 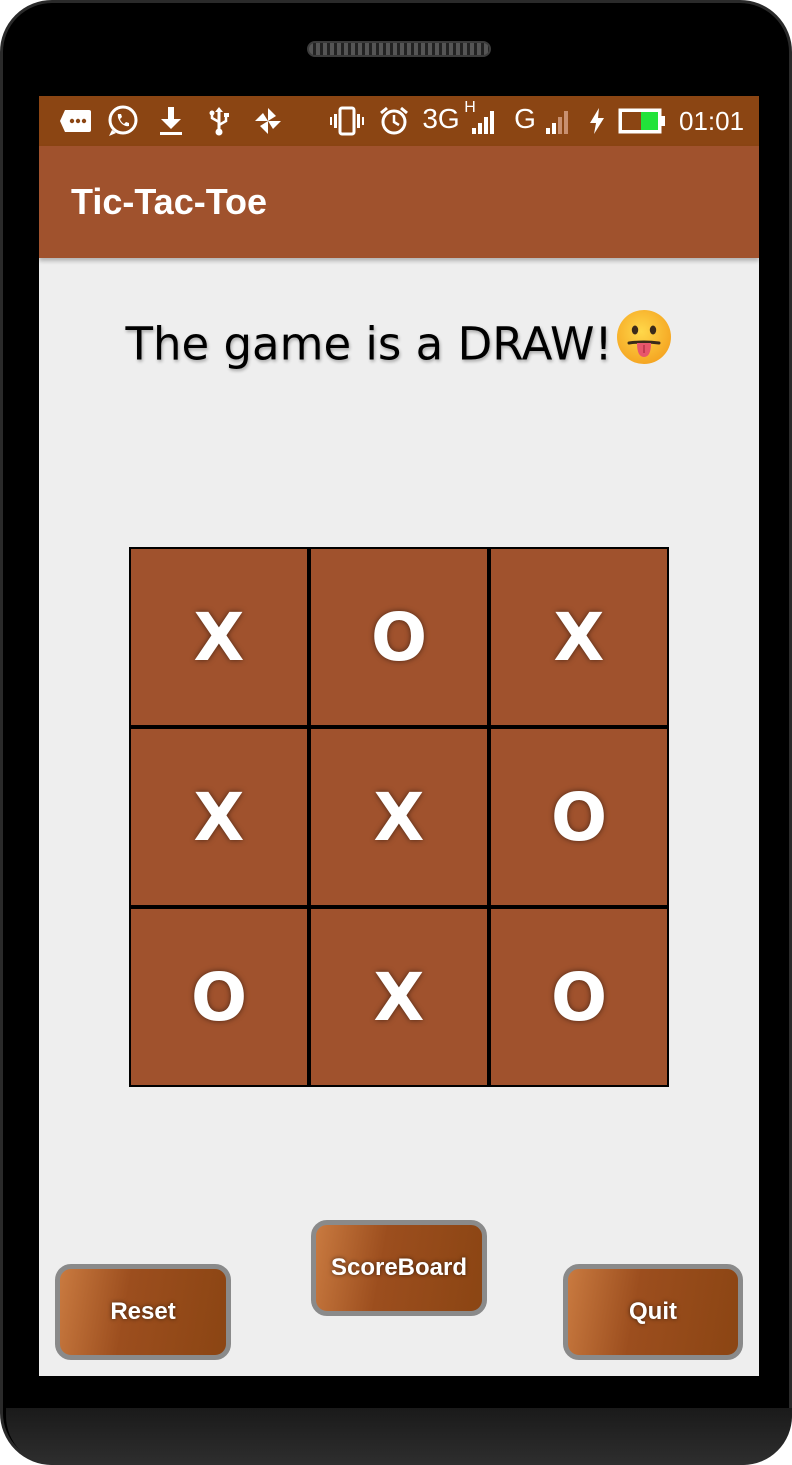 What do you see at coordinates (219, 121) in the screenshot?
I see `usb-icon` at bounding box center [219, 121].